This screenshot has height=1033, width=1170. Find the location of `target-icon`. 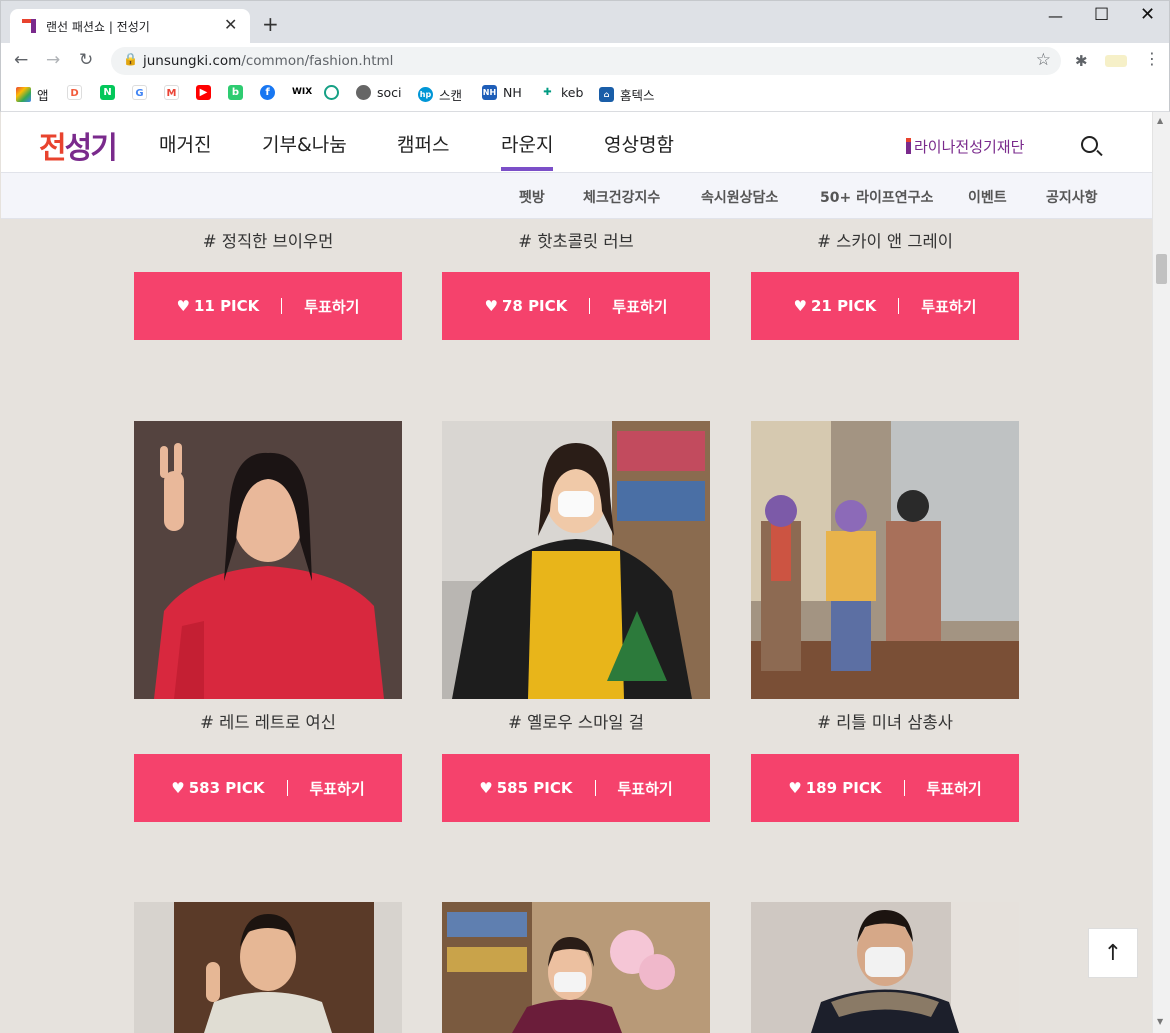

target-icon is located at coordinates (331, 92).